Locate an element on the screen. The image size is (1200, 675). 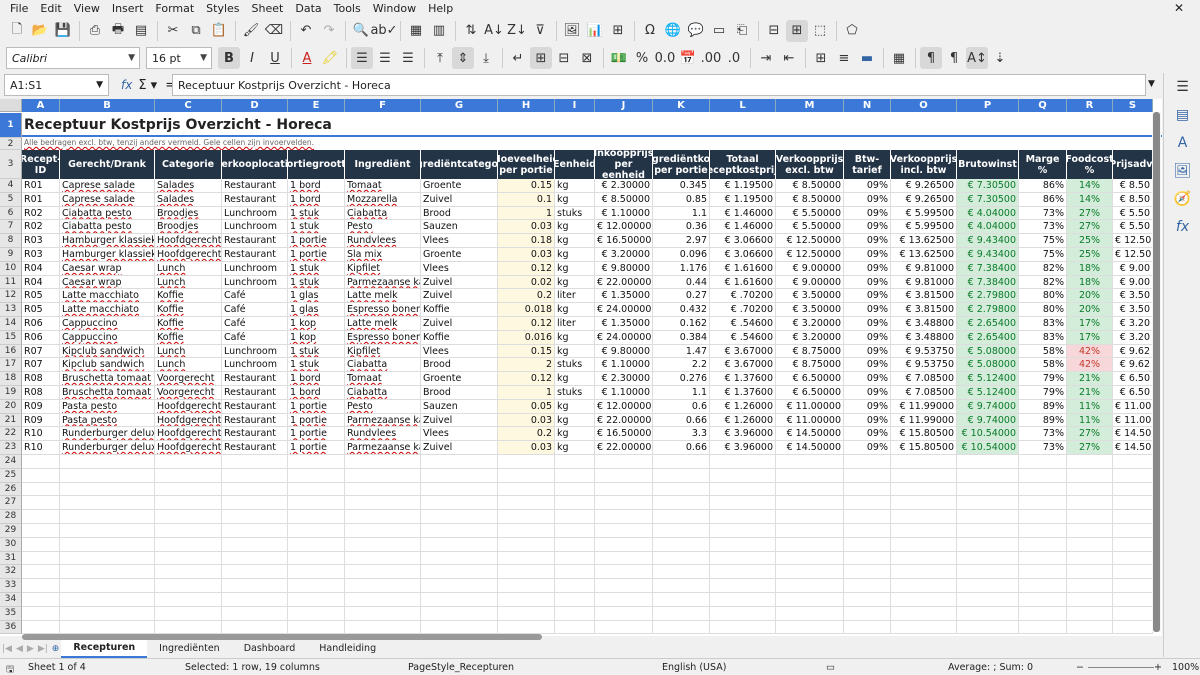
table-cell: 75% is located at coordinates (1043, 255).